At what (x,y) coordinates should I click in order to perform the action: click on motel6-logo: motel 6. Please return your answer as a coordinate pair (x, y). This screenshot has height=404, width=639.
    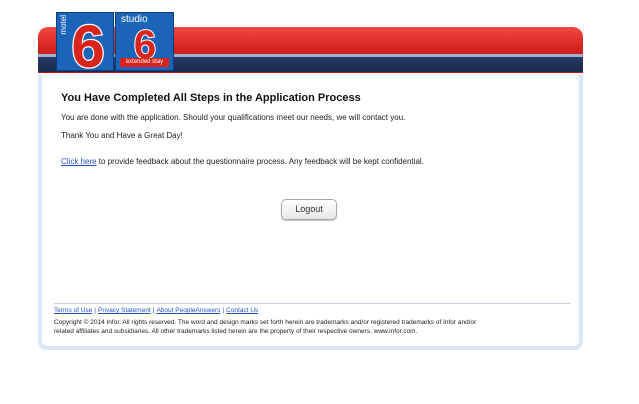
    Looking at the image, I should click on (85, 41).